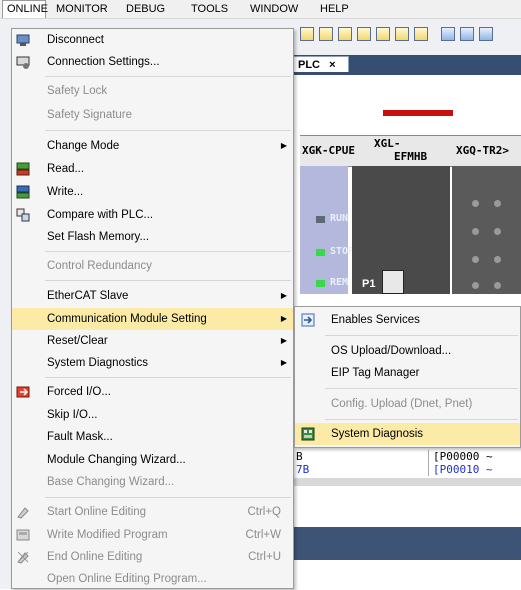  I want to click on compare-icon, so click(23, 215).